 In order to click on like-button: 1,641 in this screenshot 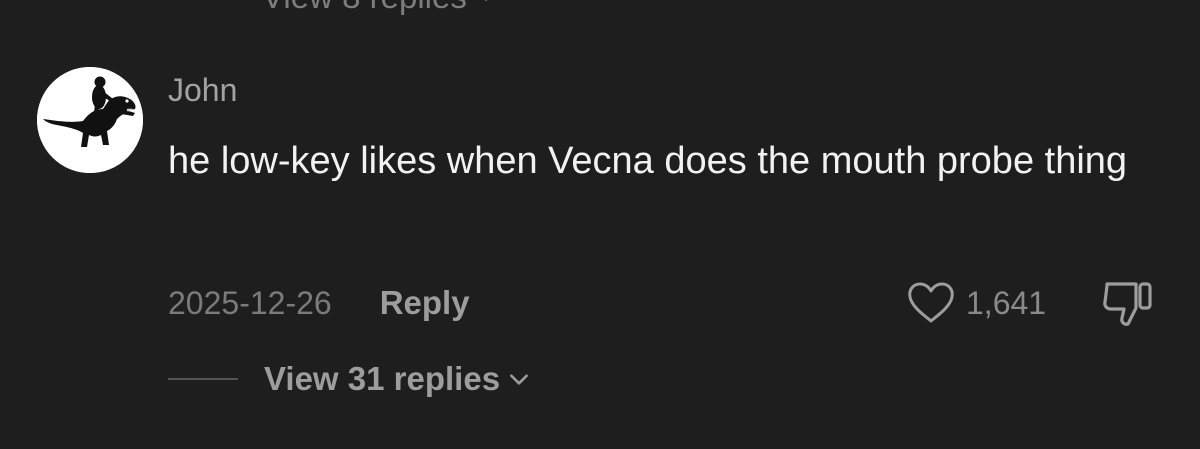, I will do `click(976, 303)`.